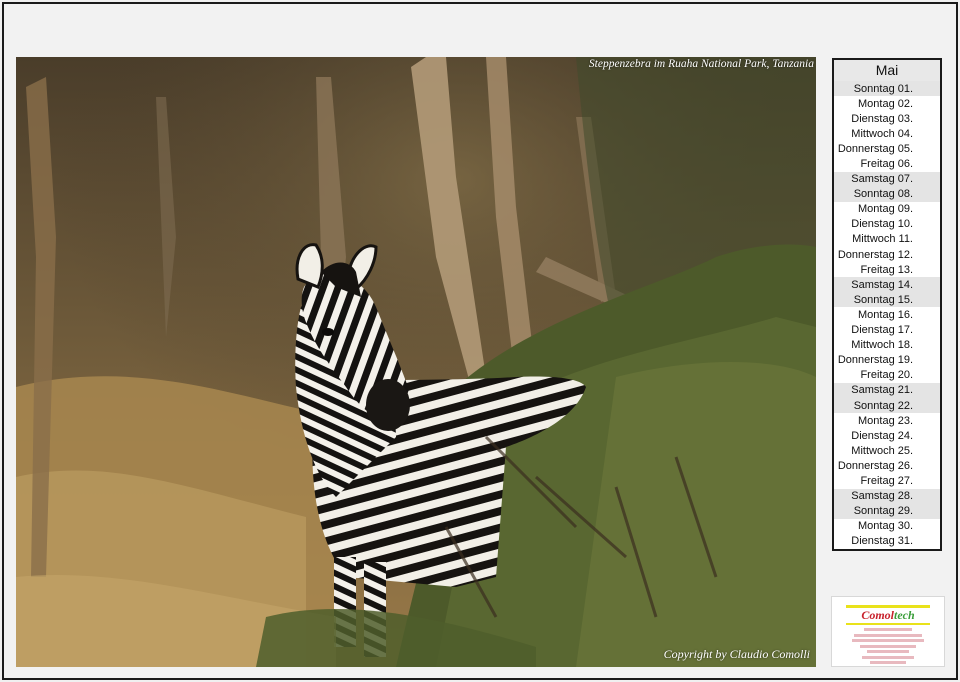 The image size is (960, 682). What do you see at coordinates (905, 511) in the screenshot?
I see `calendar-day-date: 29.` at bounding box center [905, 511].